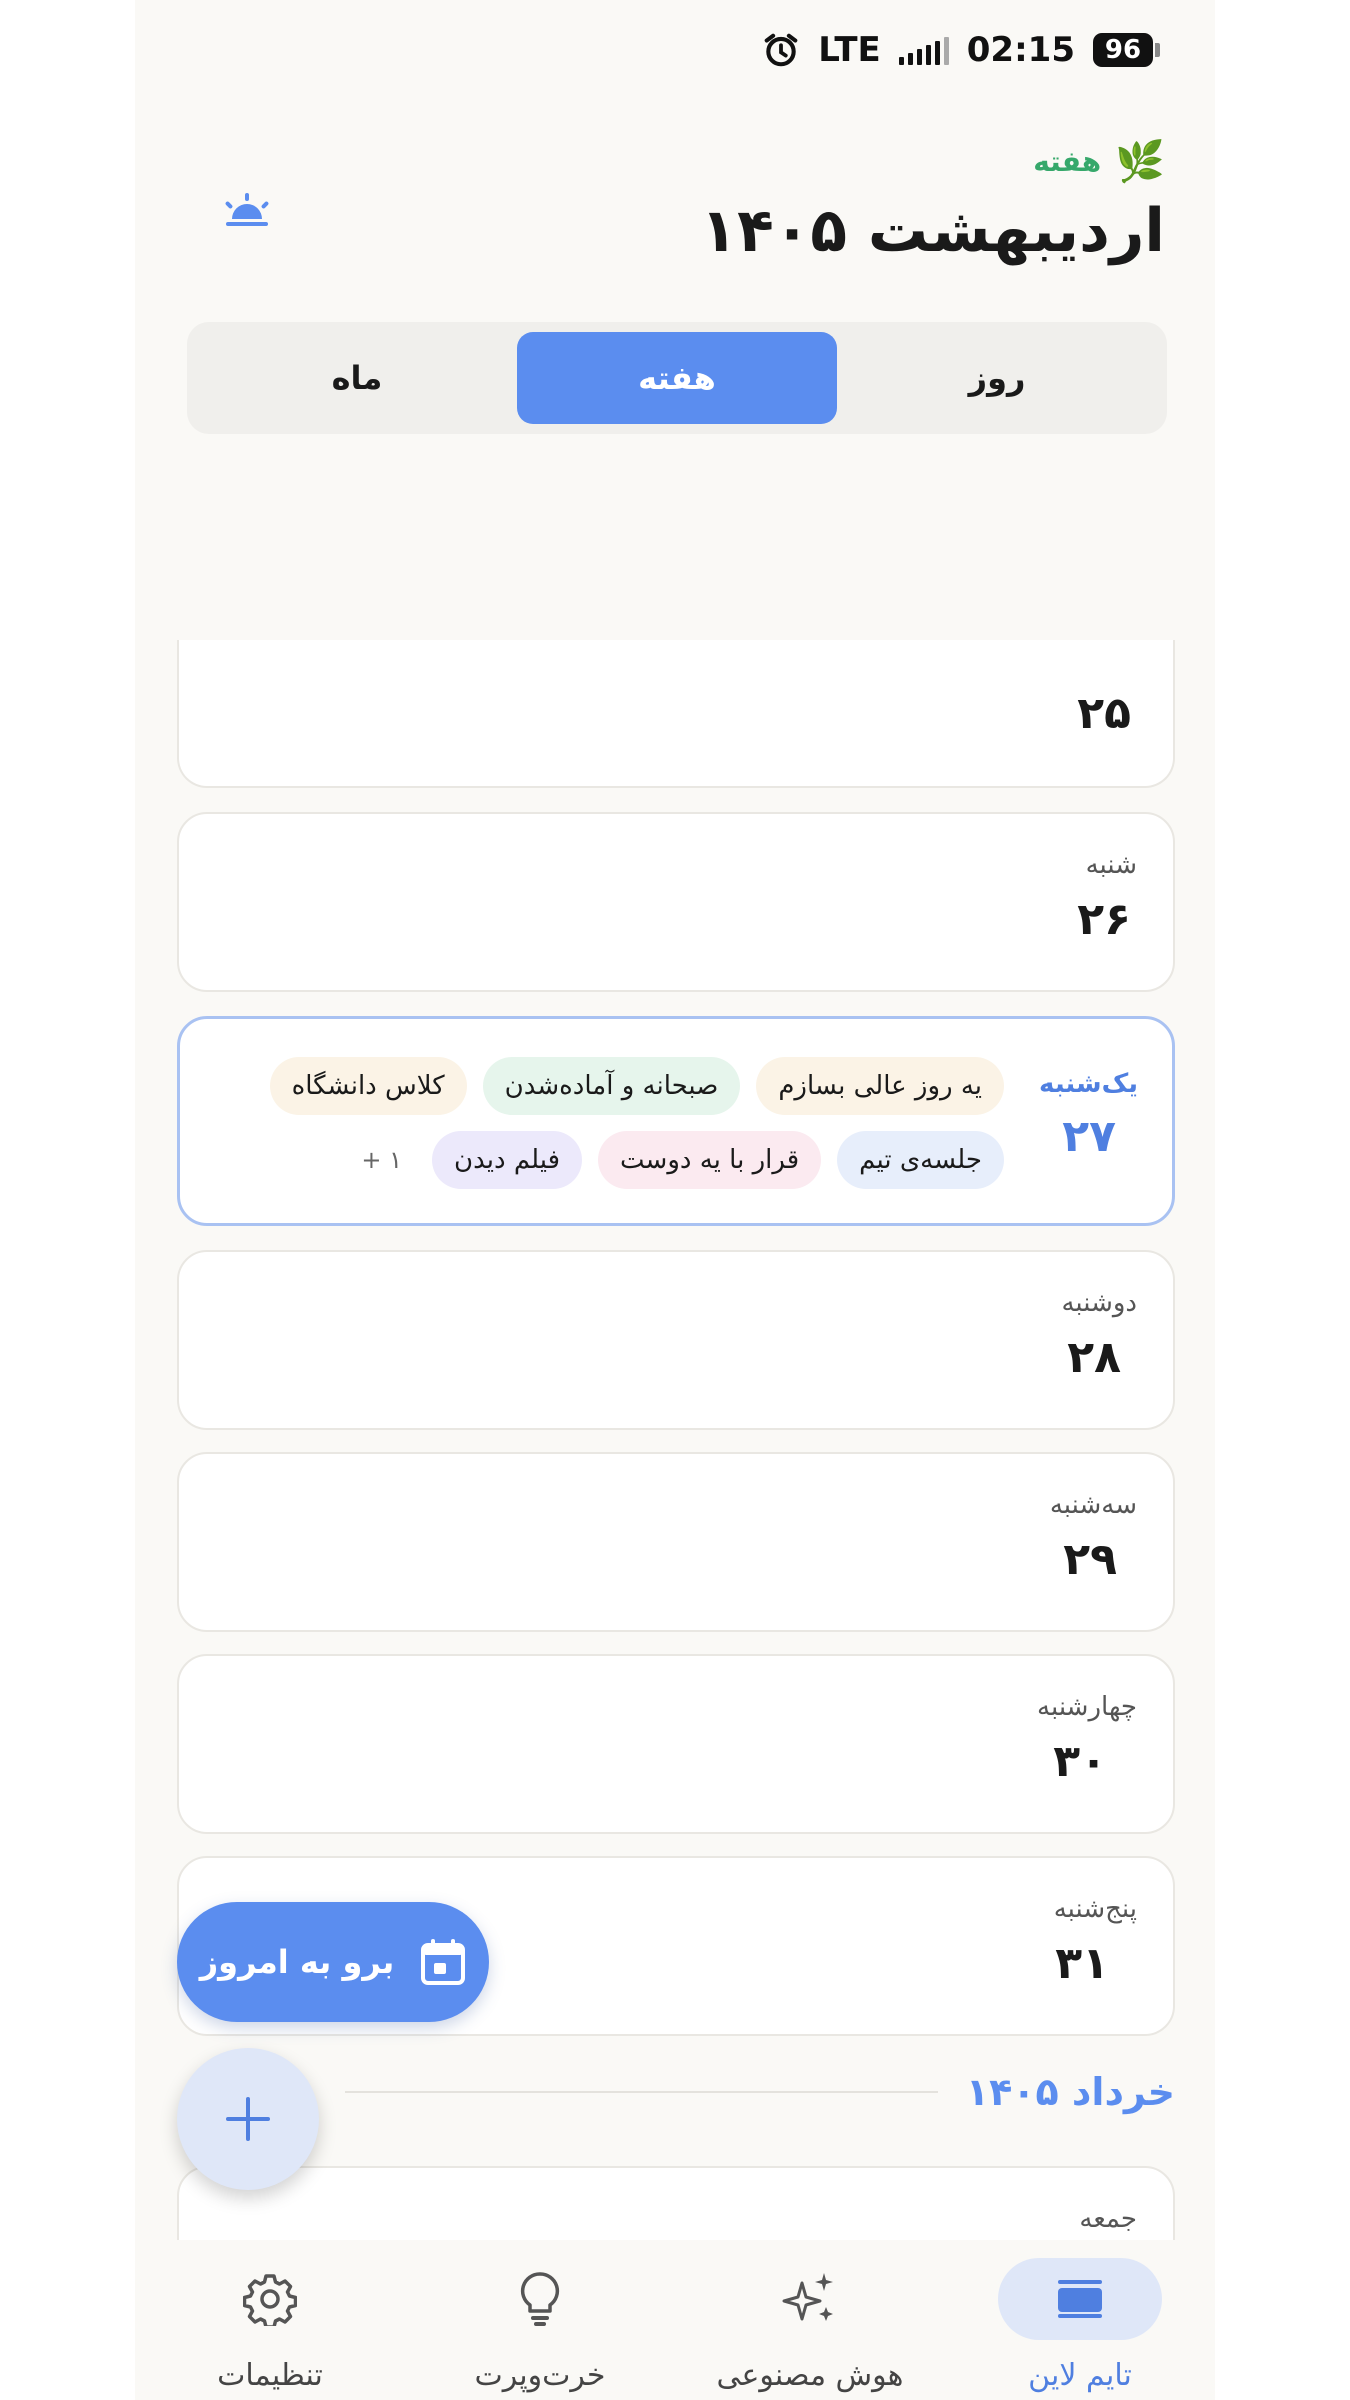 The height and width of the screenshot is (2400, 1350). I want to click on plus-icon, so click(248, 2119).